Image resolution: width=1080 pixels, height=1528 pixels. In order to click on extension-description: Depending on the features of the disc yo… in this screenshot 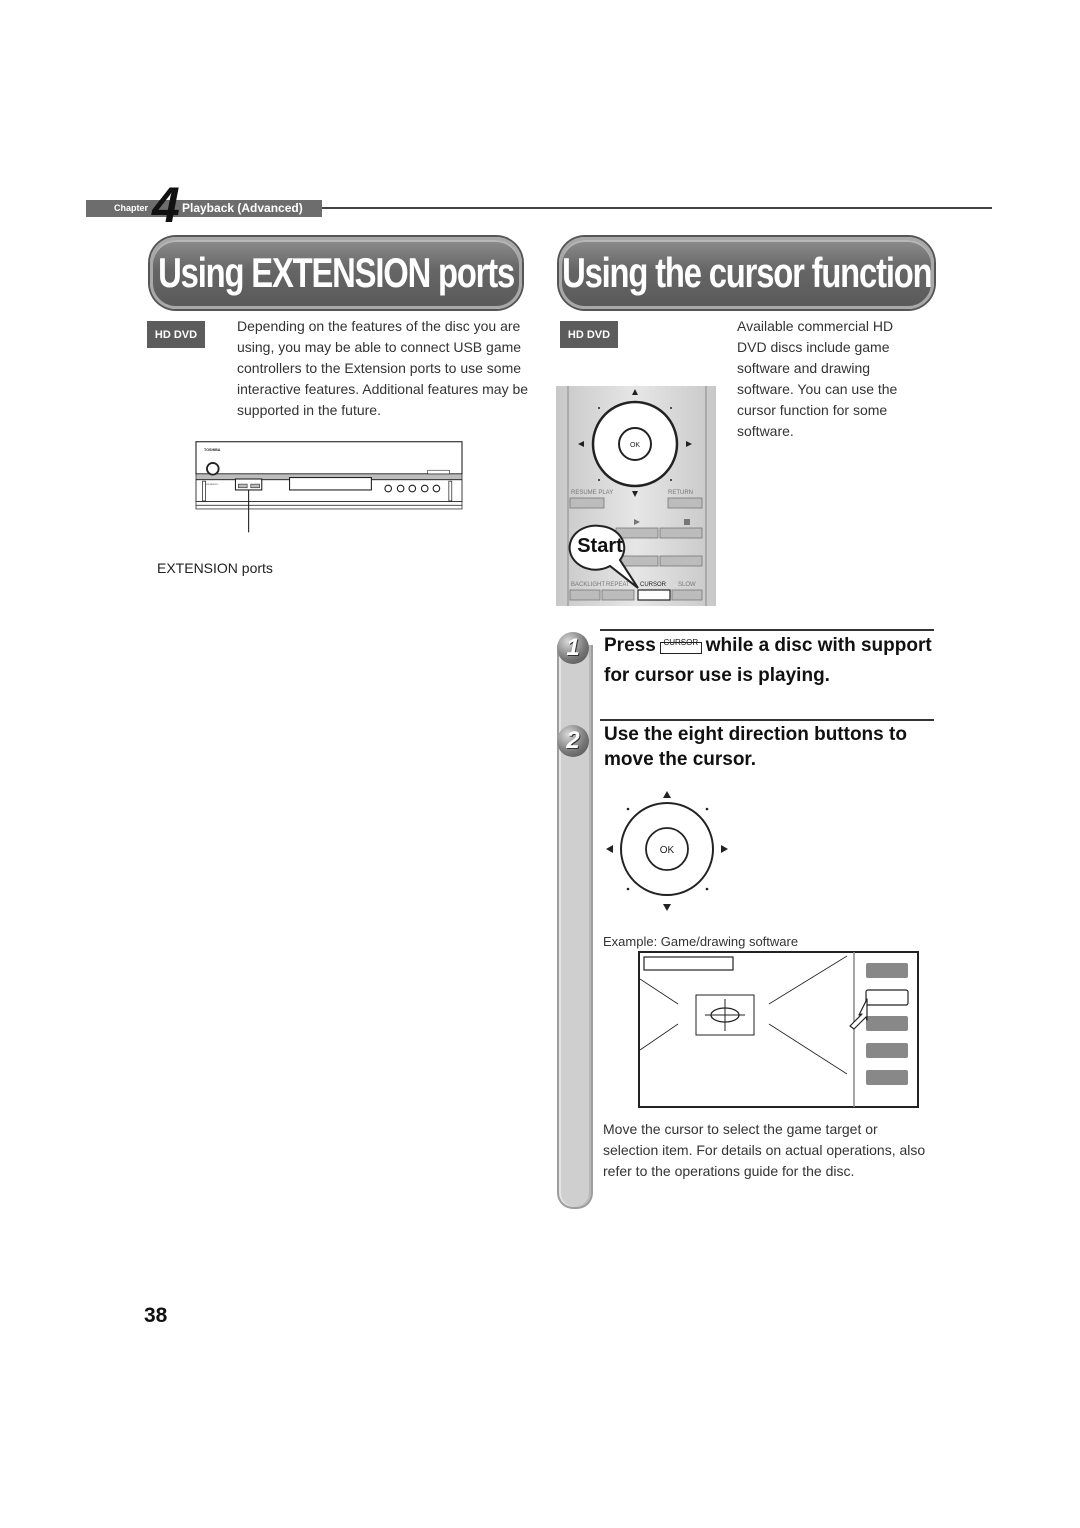, I will do `click(383, 368)`.